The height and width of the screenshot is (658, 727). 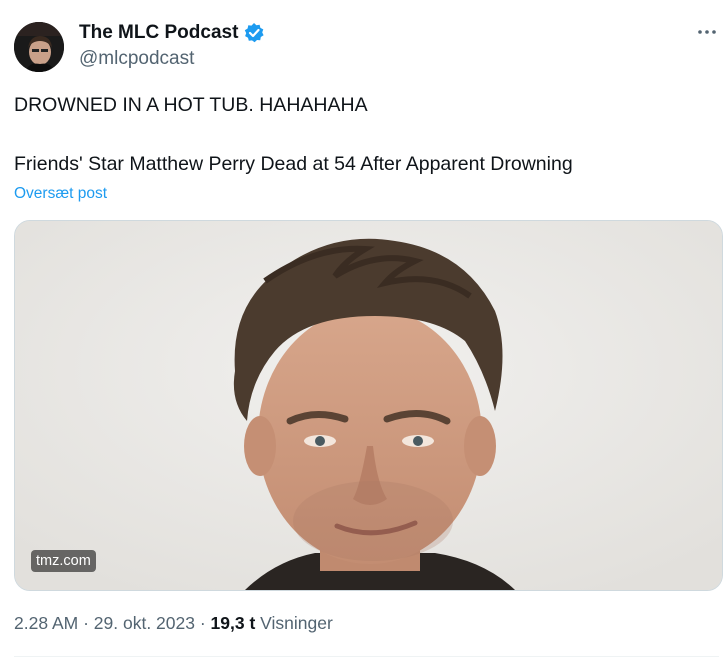 I want to click on author-name-row: The MLC Podcast, so click(x=172, y=33).